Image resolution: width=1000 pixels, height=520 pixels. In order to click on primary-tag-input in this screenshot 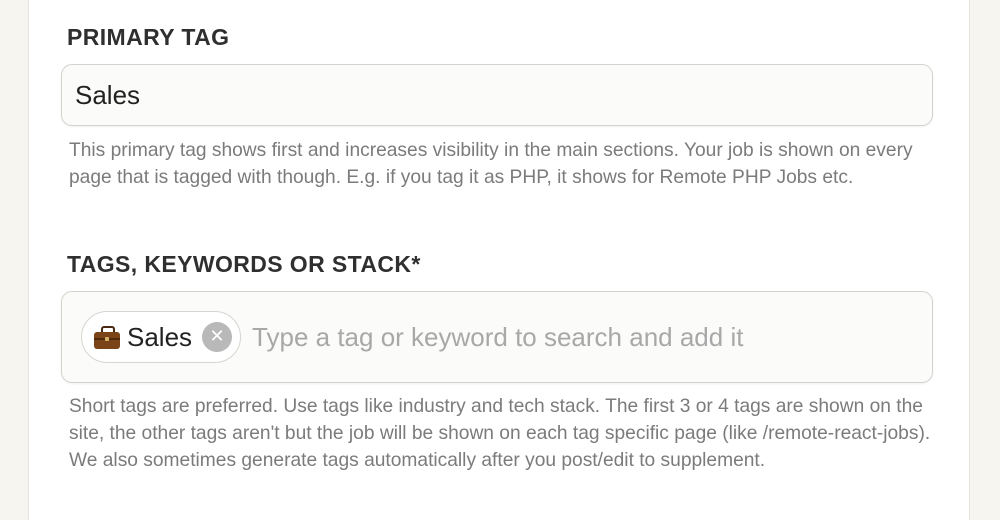, I will do `click(497, 95)`.